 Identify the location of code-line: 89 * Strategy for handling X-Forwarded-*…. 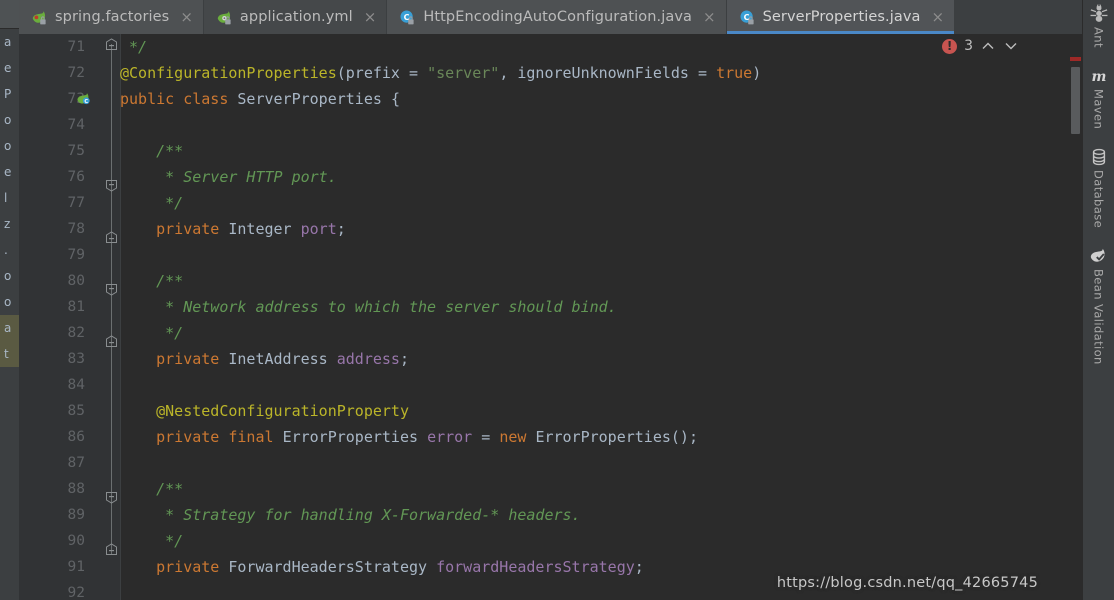
(550, 515).